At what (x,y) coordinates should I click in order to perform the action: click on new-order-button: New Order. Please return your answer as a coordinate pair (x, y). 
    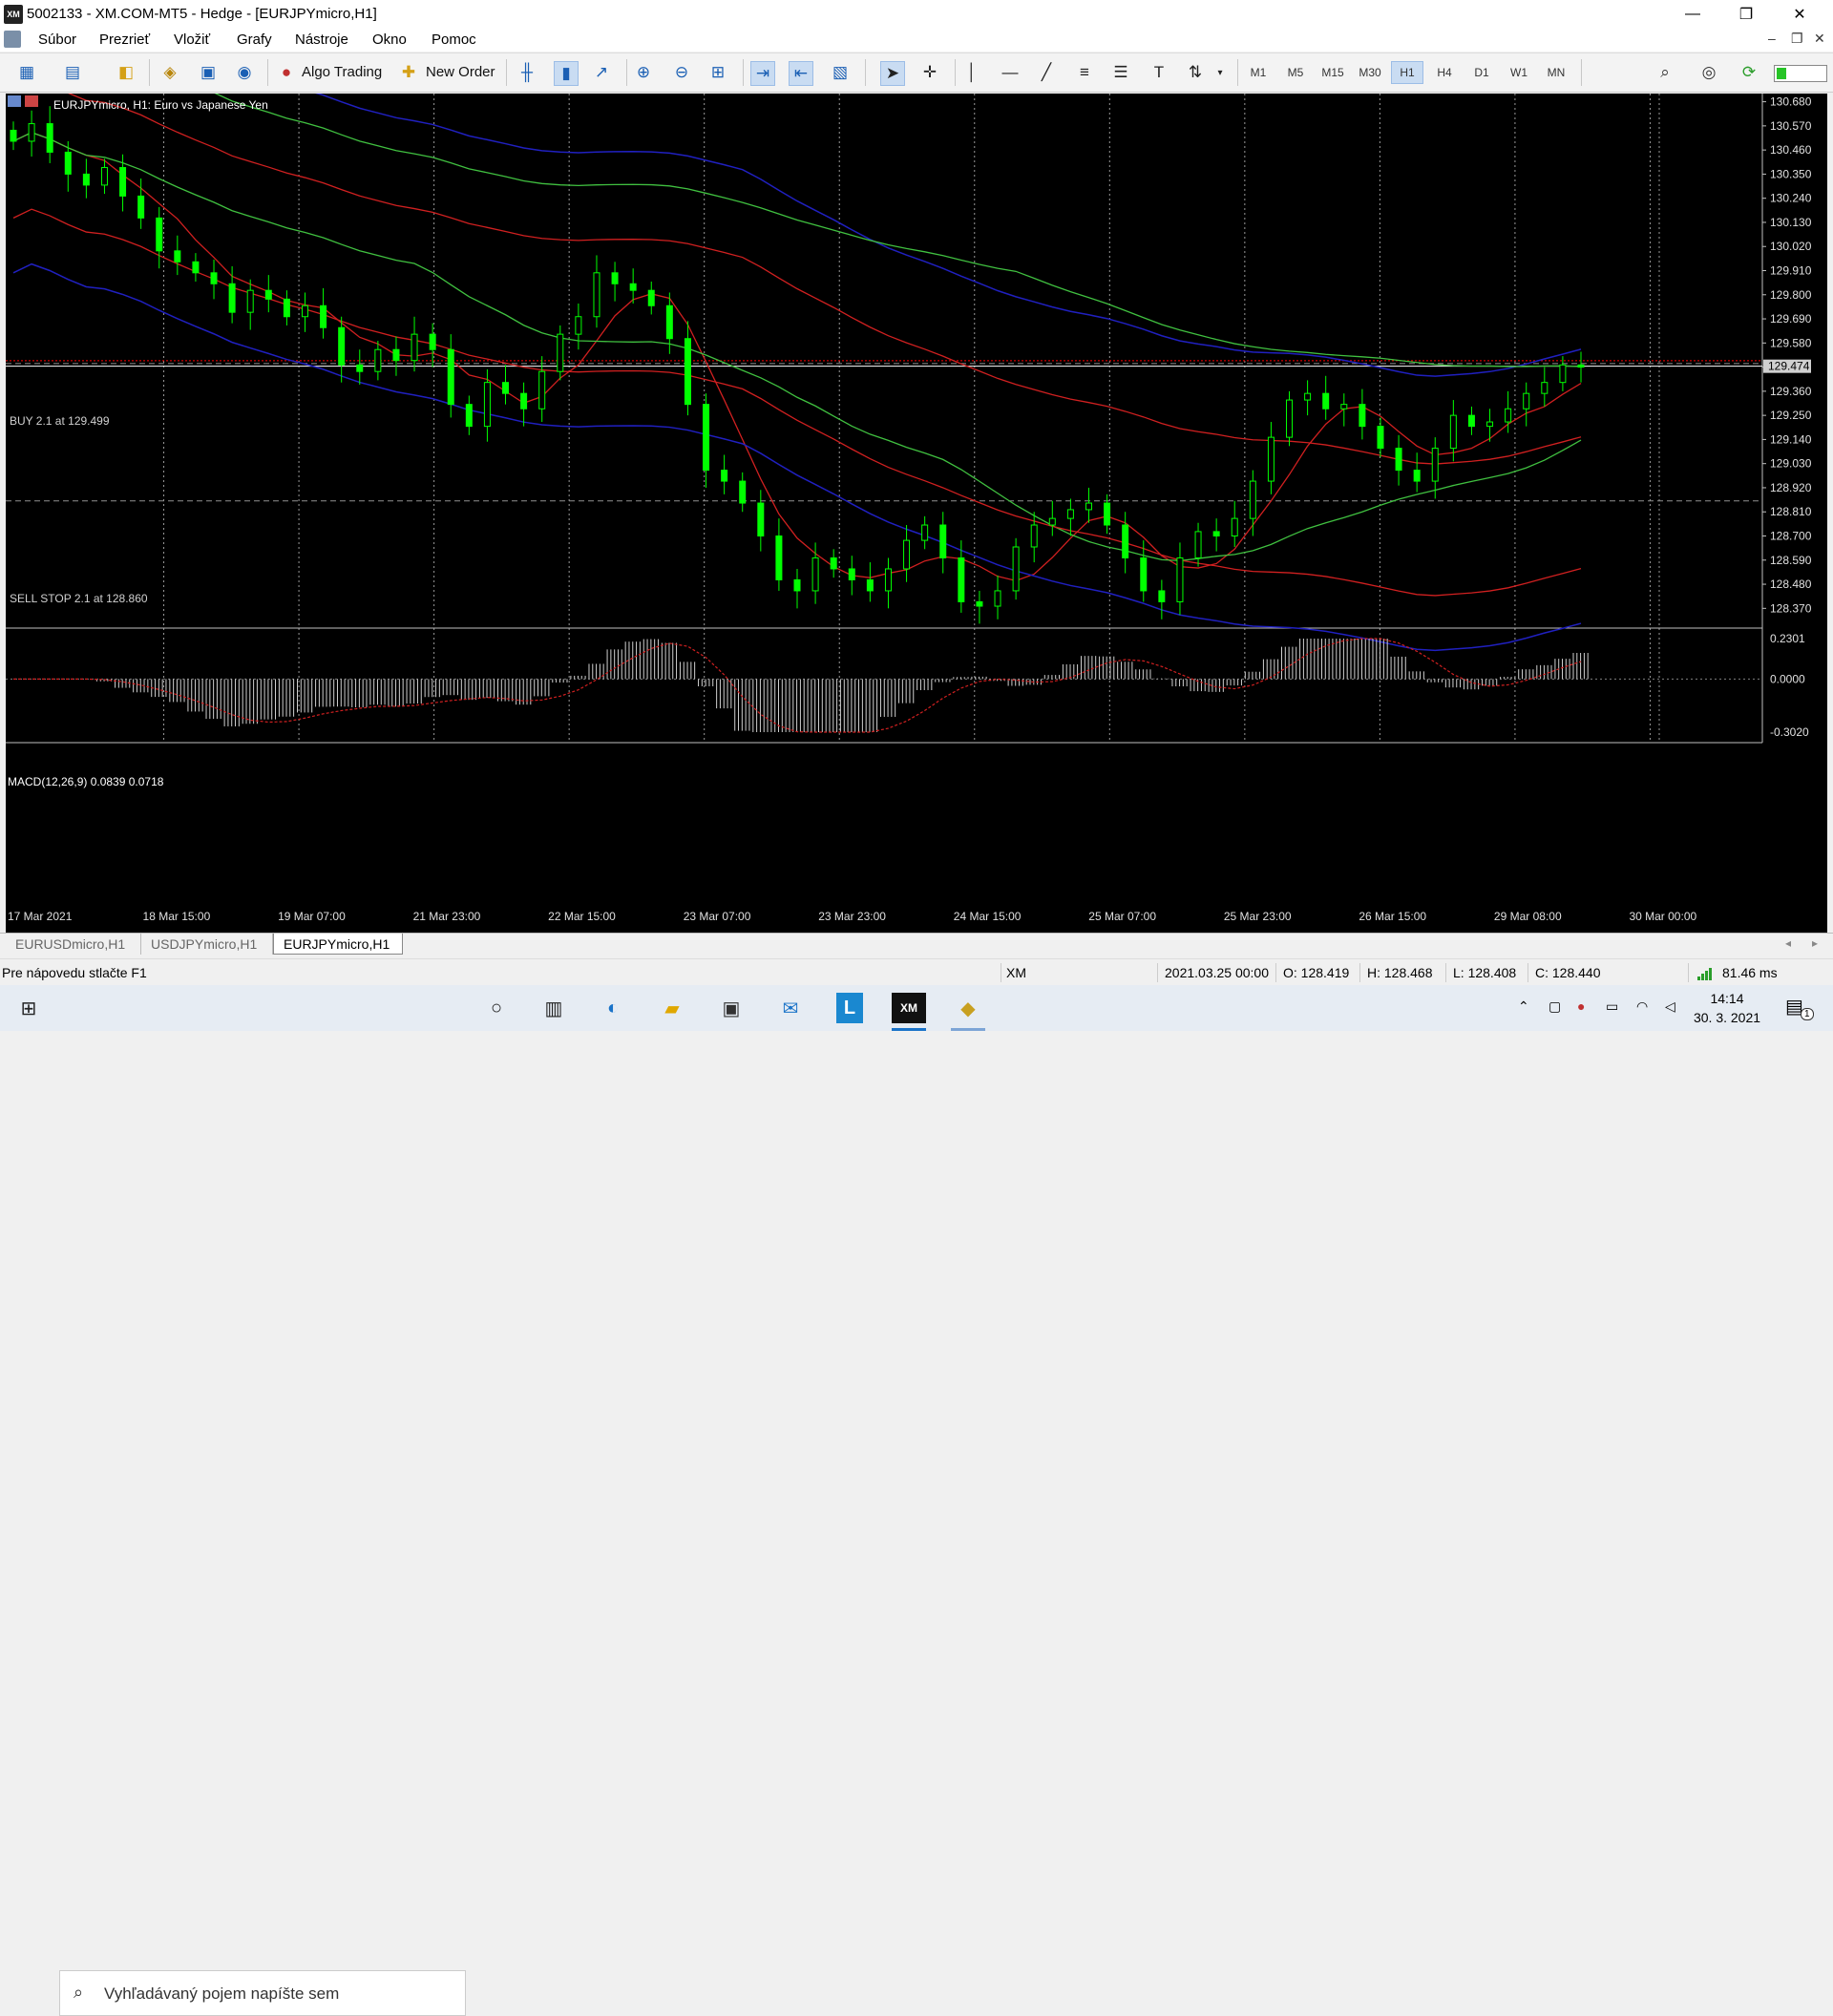
    Looking at the image, I should click on (460, 72).